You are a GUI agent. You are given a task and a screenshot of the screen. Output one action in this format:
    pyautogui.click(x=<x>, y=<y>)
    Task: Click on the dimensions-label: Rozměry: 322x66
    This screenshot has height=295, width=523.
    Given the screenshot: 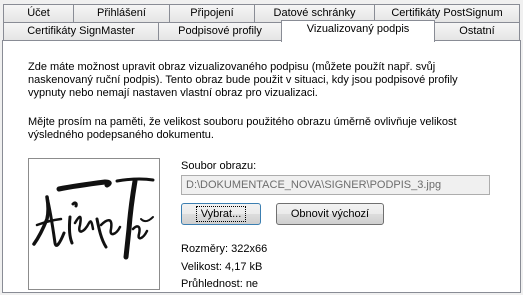 What is the action you would take?
    pyautogui.click(x=224, y=249)
    